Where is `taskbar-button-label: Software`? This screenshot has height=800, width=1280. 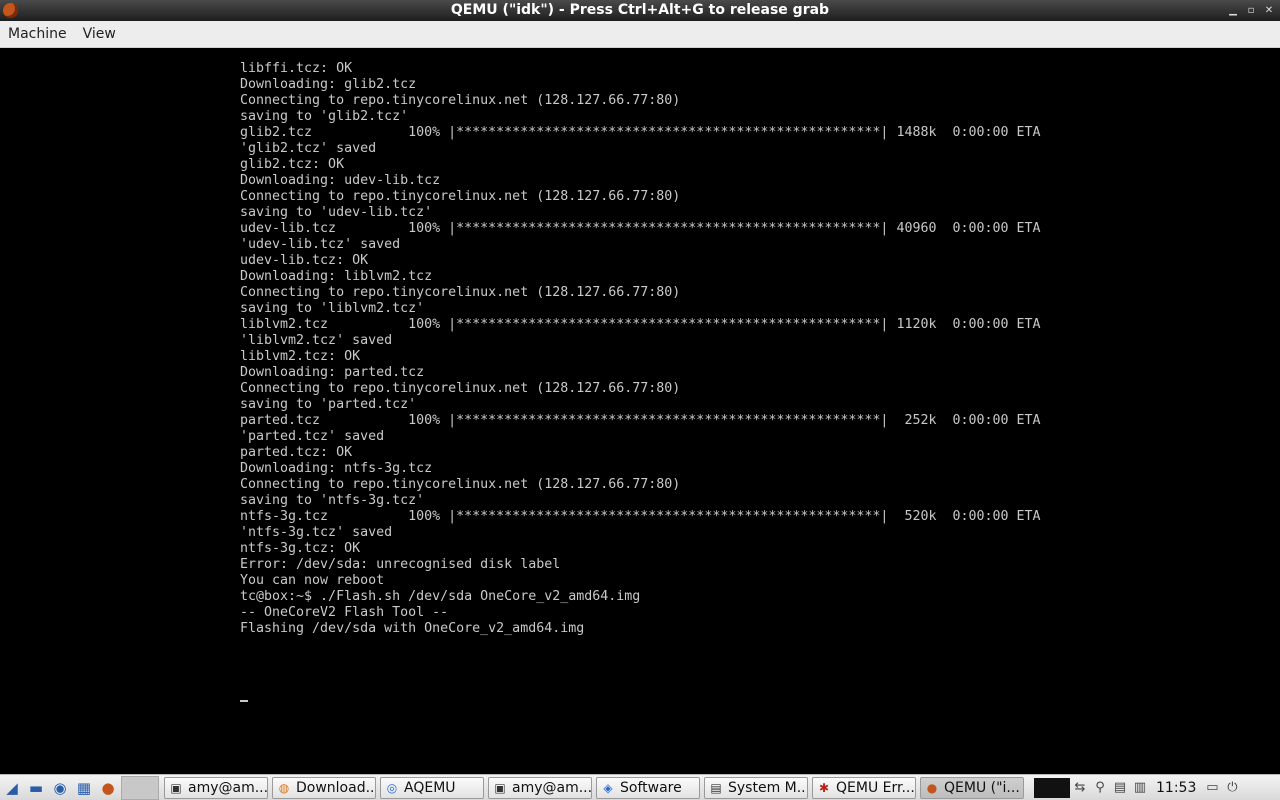 taskbar-button-label: Software is located at coordinates (651, 787).